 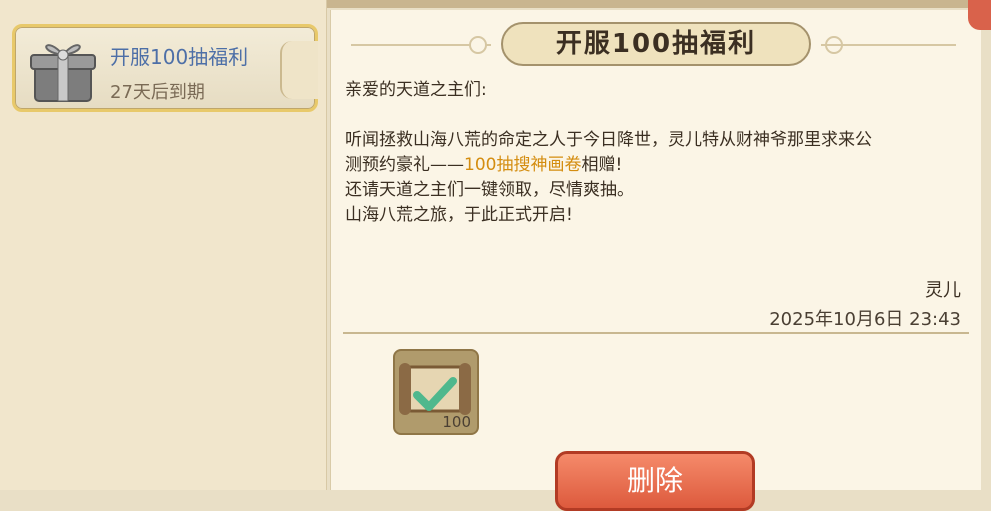 I want to click on mail-line-3: 还请天道之主们一键领取，尽情爽抽。, so click(x=489, y=190).